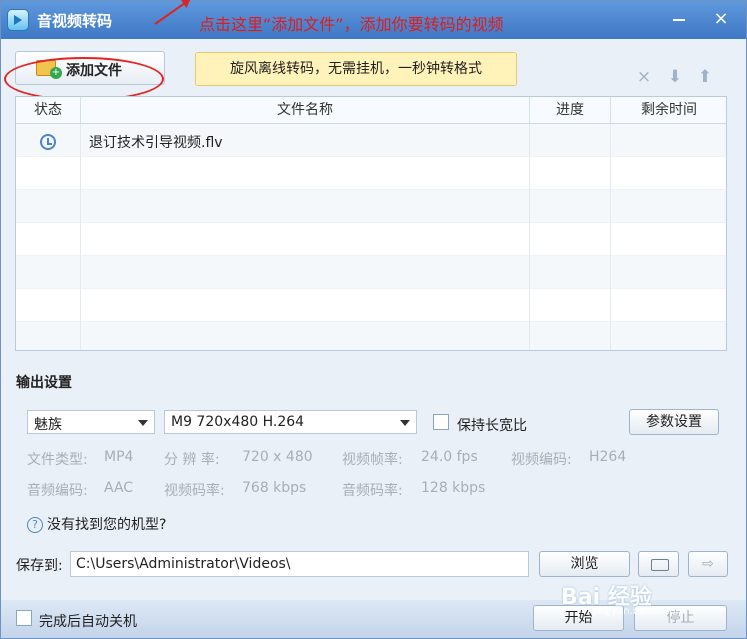 The height and width of the screenshot is (639, 747). Describe the element at coordinates (57, 491) in the screenshot. I see `audio-codec-label: 音频编码:` at that location.